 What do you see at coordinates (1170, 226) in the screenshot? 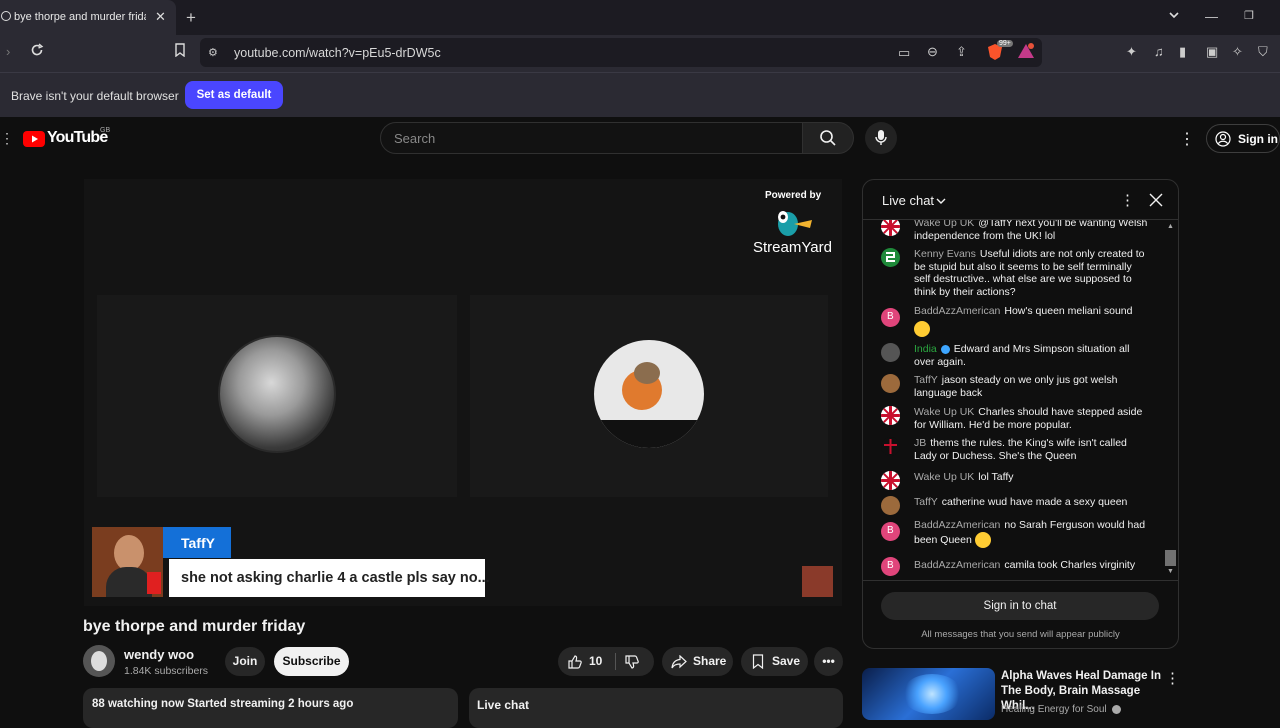
I see `scroll-up-icon: ▲` at bounding box center [1170, 226].